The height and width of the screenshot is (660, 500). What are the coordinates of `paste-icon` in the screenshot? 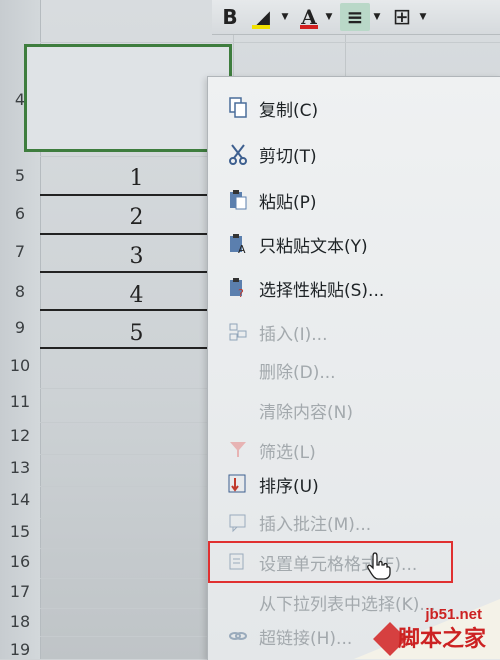 It's located at (238, 200).